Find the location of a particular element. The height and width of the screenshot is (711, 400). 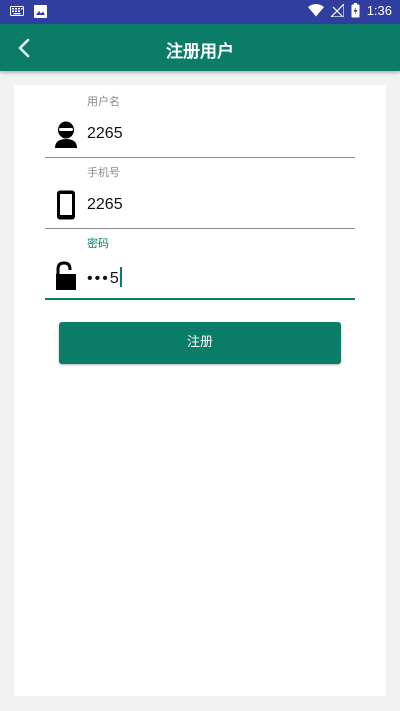

wifi-icon is located at coordinates (315, 10).